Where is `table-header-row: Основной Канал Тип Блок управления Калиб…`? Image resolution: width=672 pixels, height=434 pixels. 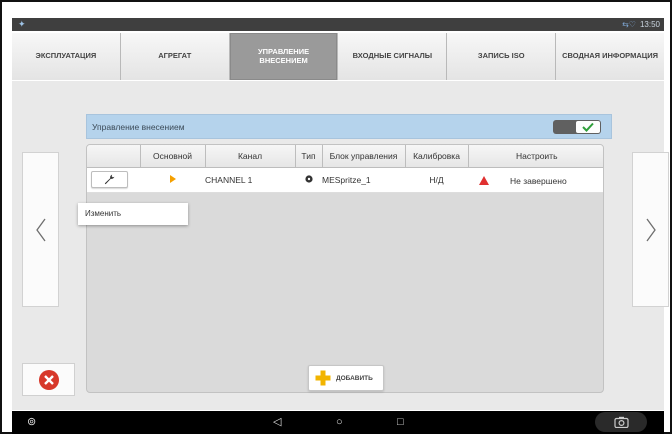
table-header-row: Основной Канал Тип Блок управления Калиб… is located at coordinates (345, 156).